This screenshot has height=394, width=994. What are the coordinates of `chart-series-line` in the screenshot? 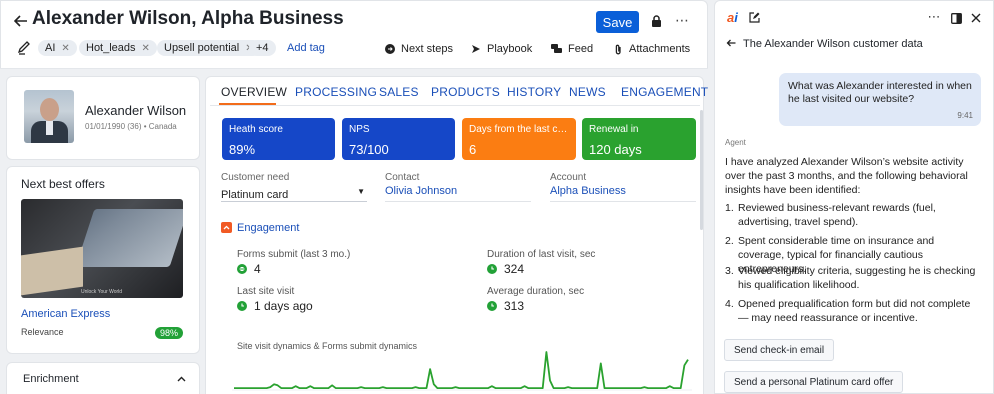 It's located at (461, 370).